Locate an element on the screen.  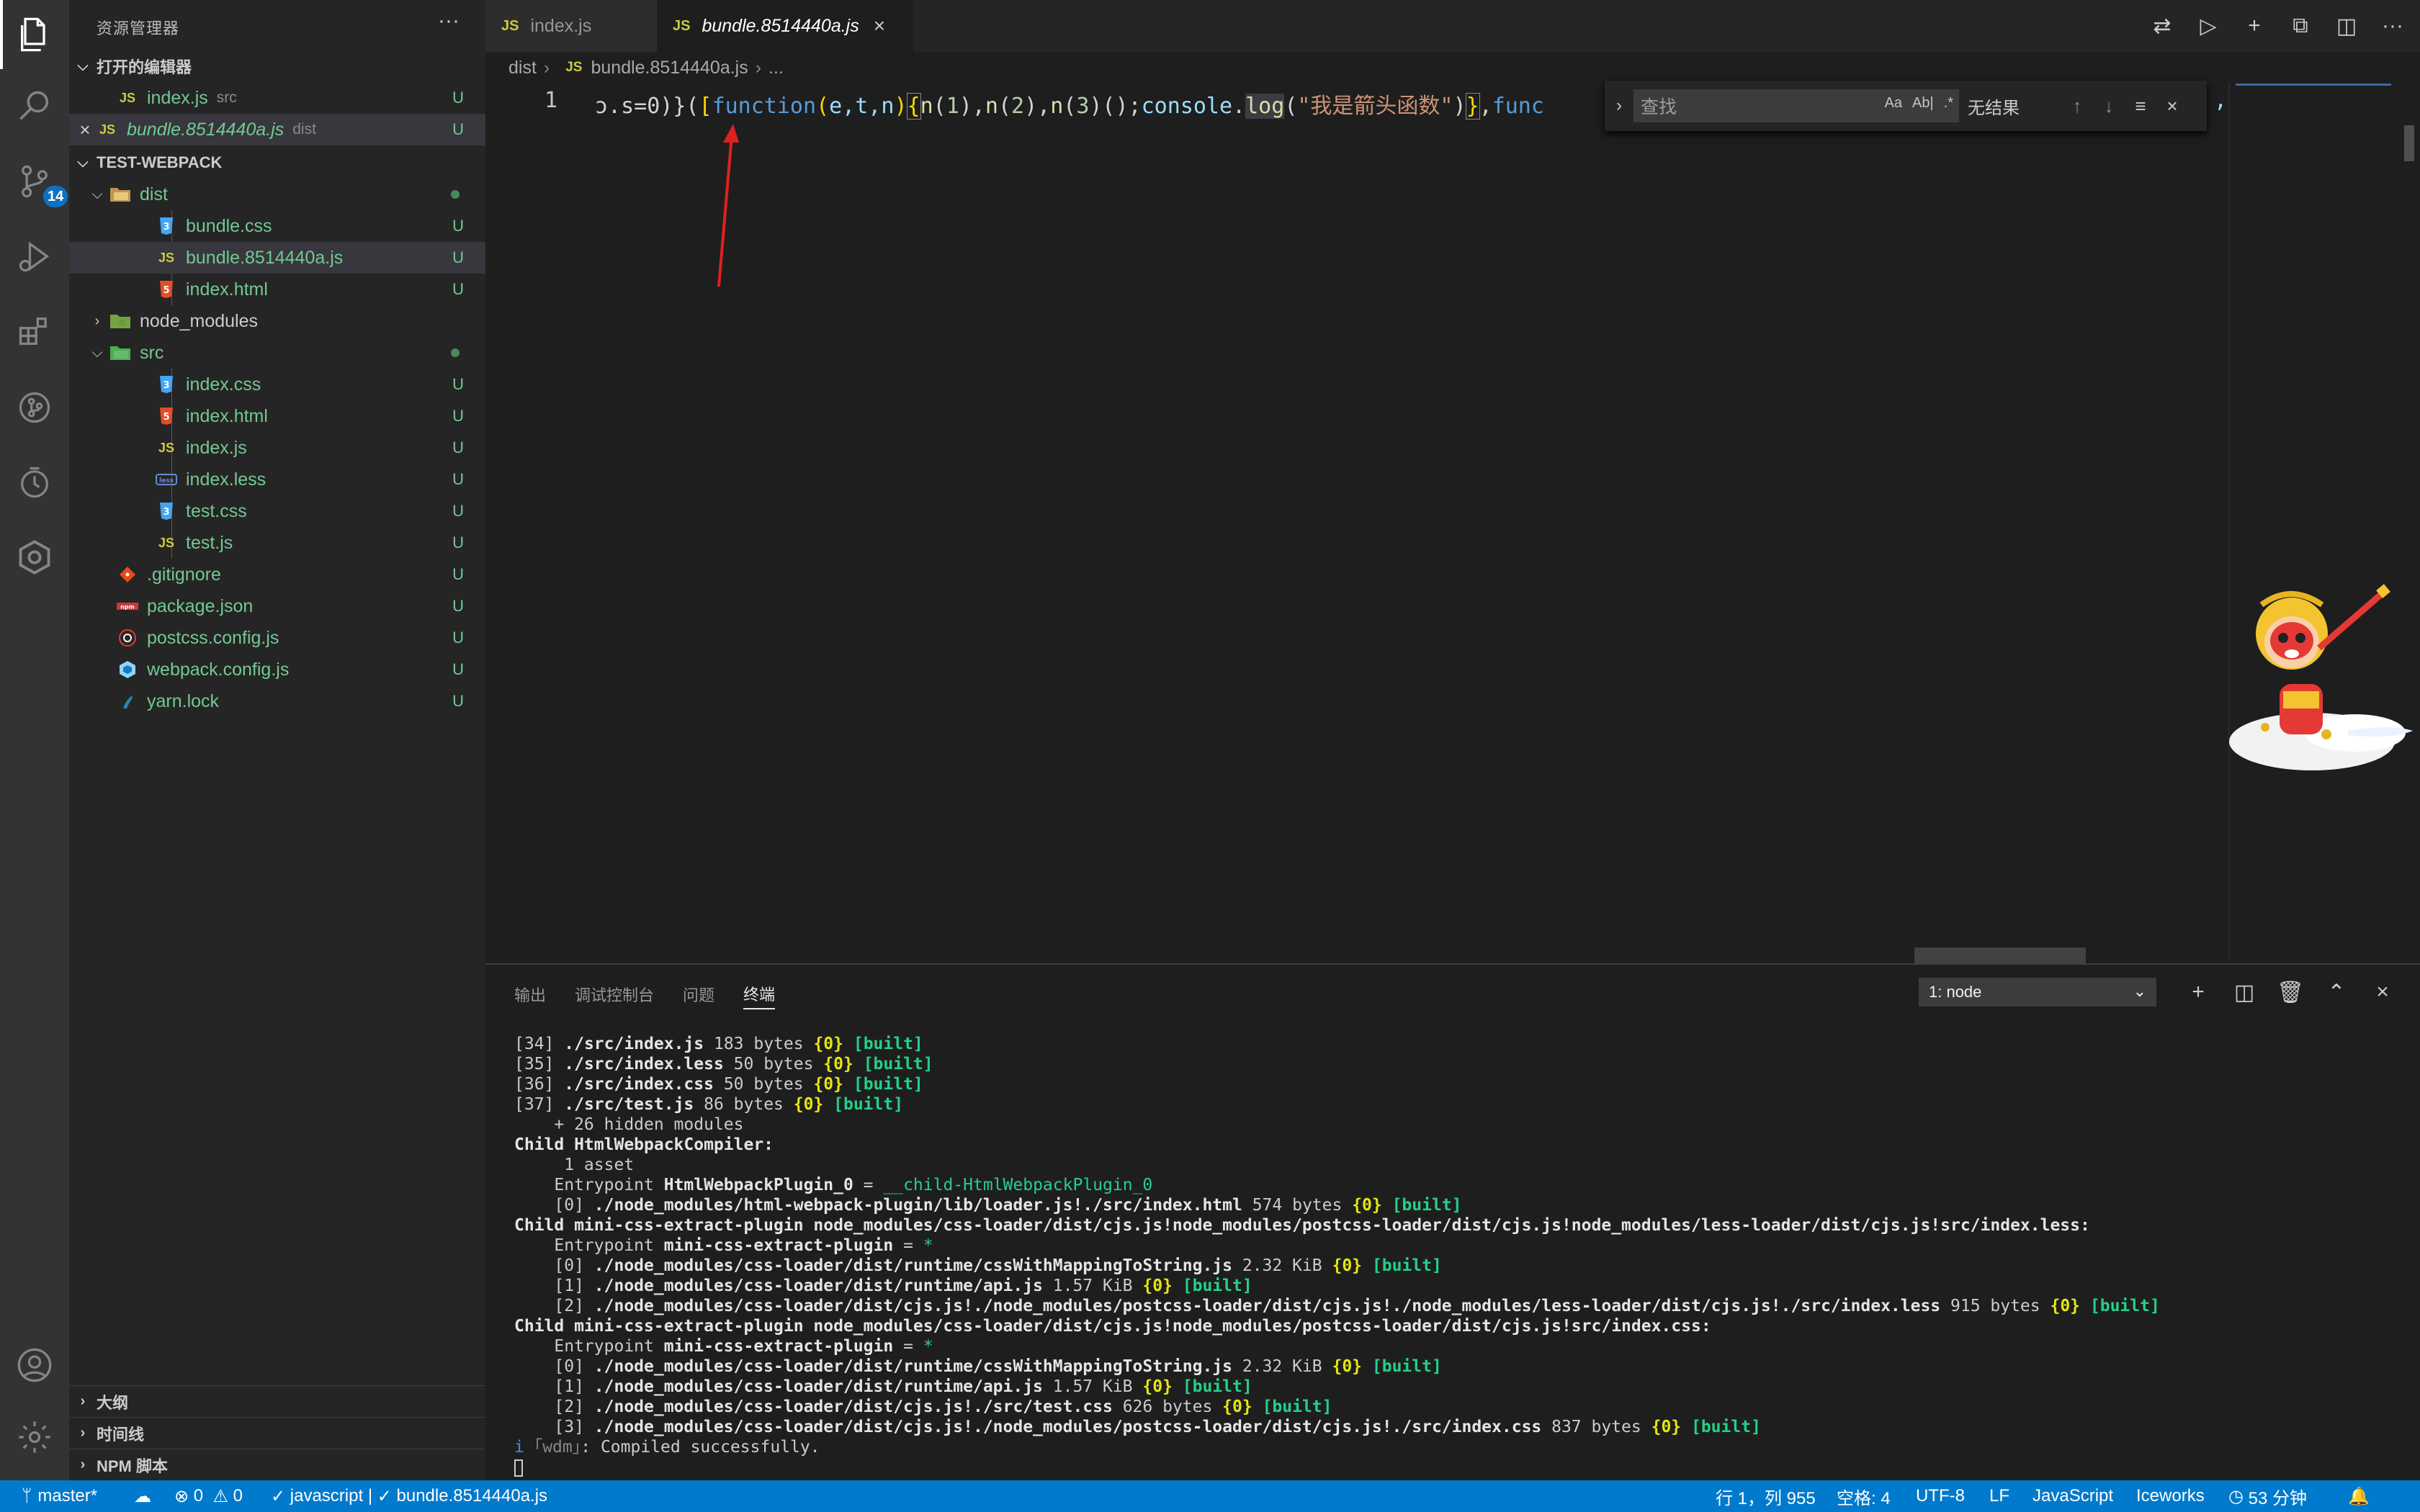
add-icon: + is located at coordinates (2254, 26).